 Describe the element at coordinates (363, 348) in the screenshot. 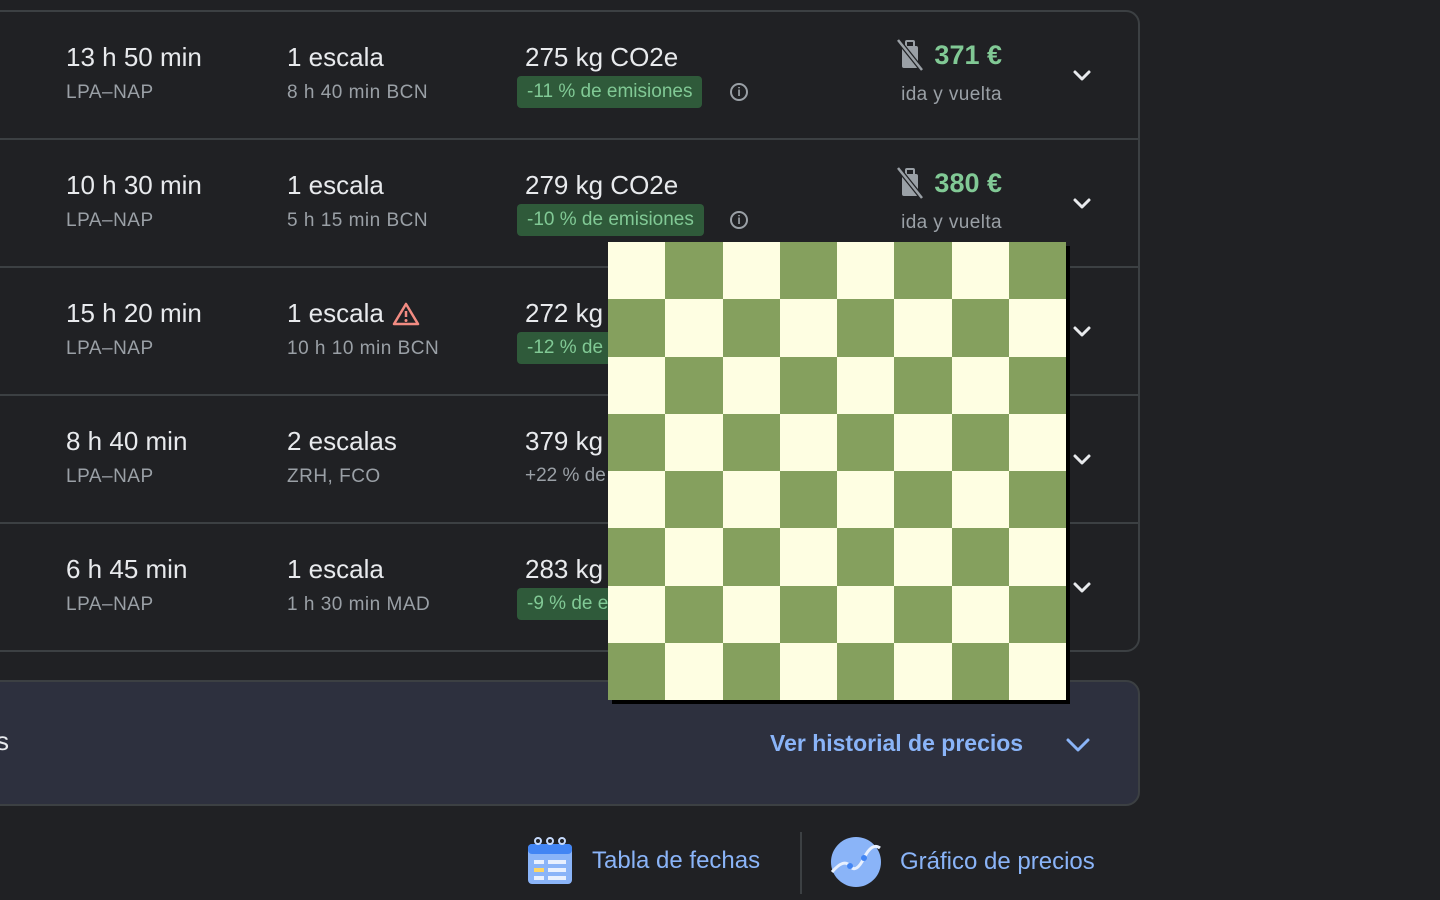

I see `flight-stops-detail: 10 h 10 min BCN` at that location.